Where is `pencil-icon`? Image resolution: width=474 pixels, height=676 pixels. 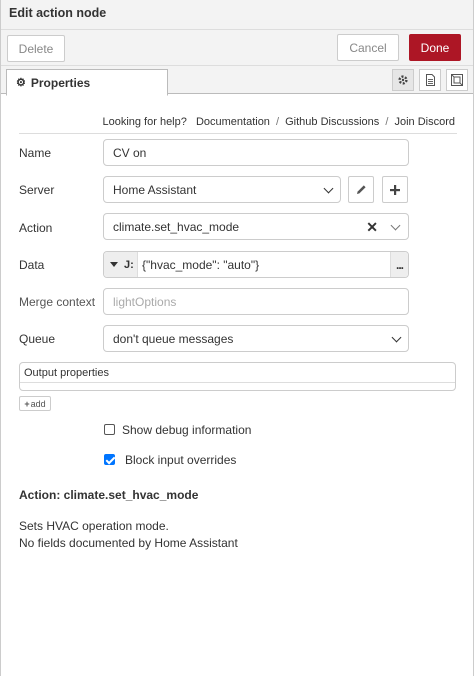 pencil-icon is located at coordinates (361, 189).